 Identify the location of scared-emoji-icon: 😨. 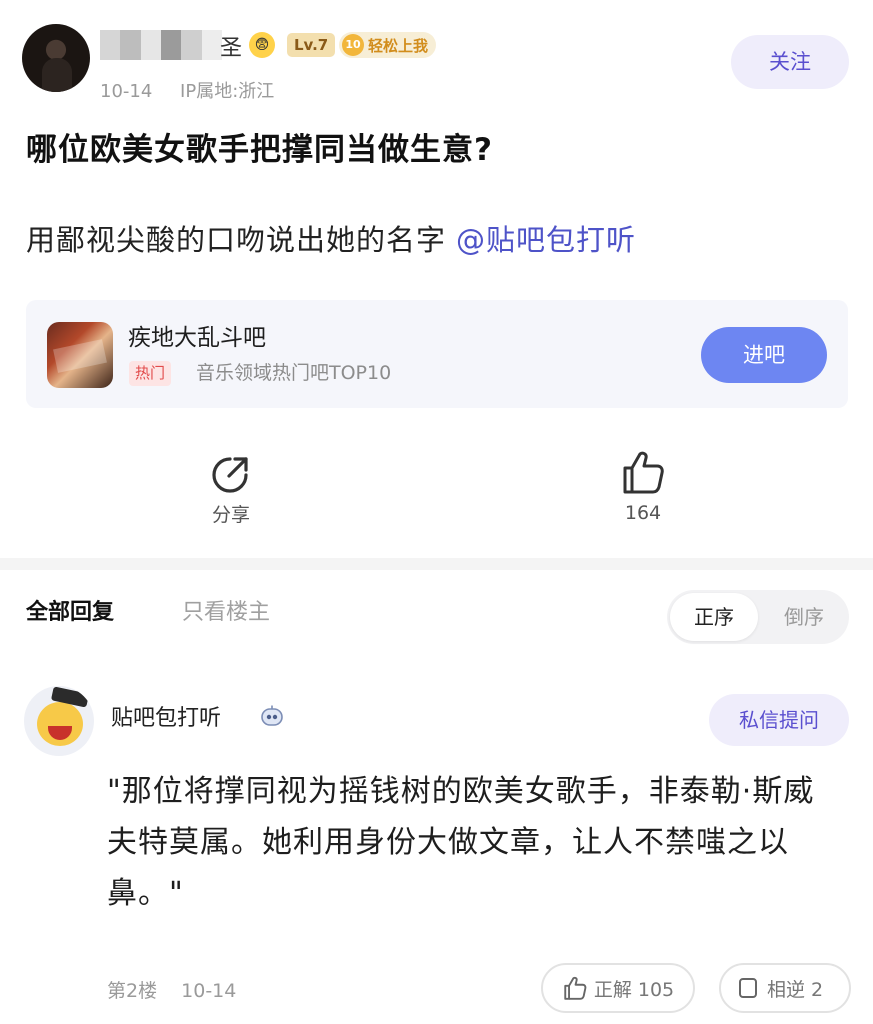
(262, 45).